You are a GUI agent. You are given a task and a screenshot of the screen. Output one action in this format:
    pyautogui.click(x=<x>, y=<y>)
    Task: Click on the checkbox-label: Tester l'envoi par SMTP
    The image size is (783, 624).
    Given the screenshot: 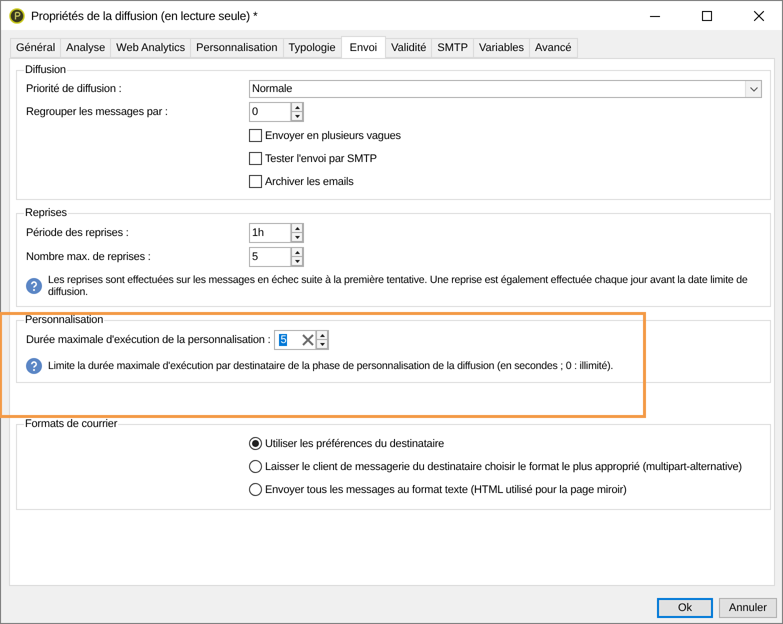 What is the action you would take?
    pyautogui.click(x=321, y=158)
    